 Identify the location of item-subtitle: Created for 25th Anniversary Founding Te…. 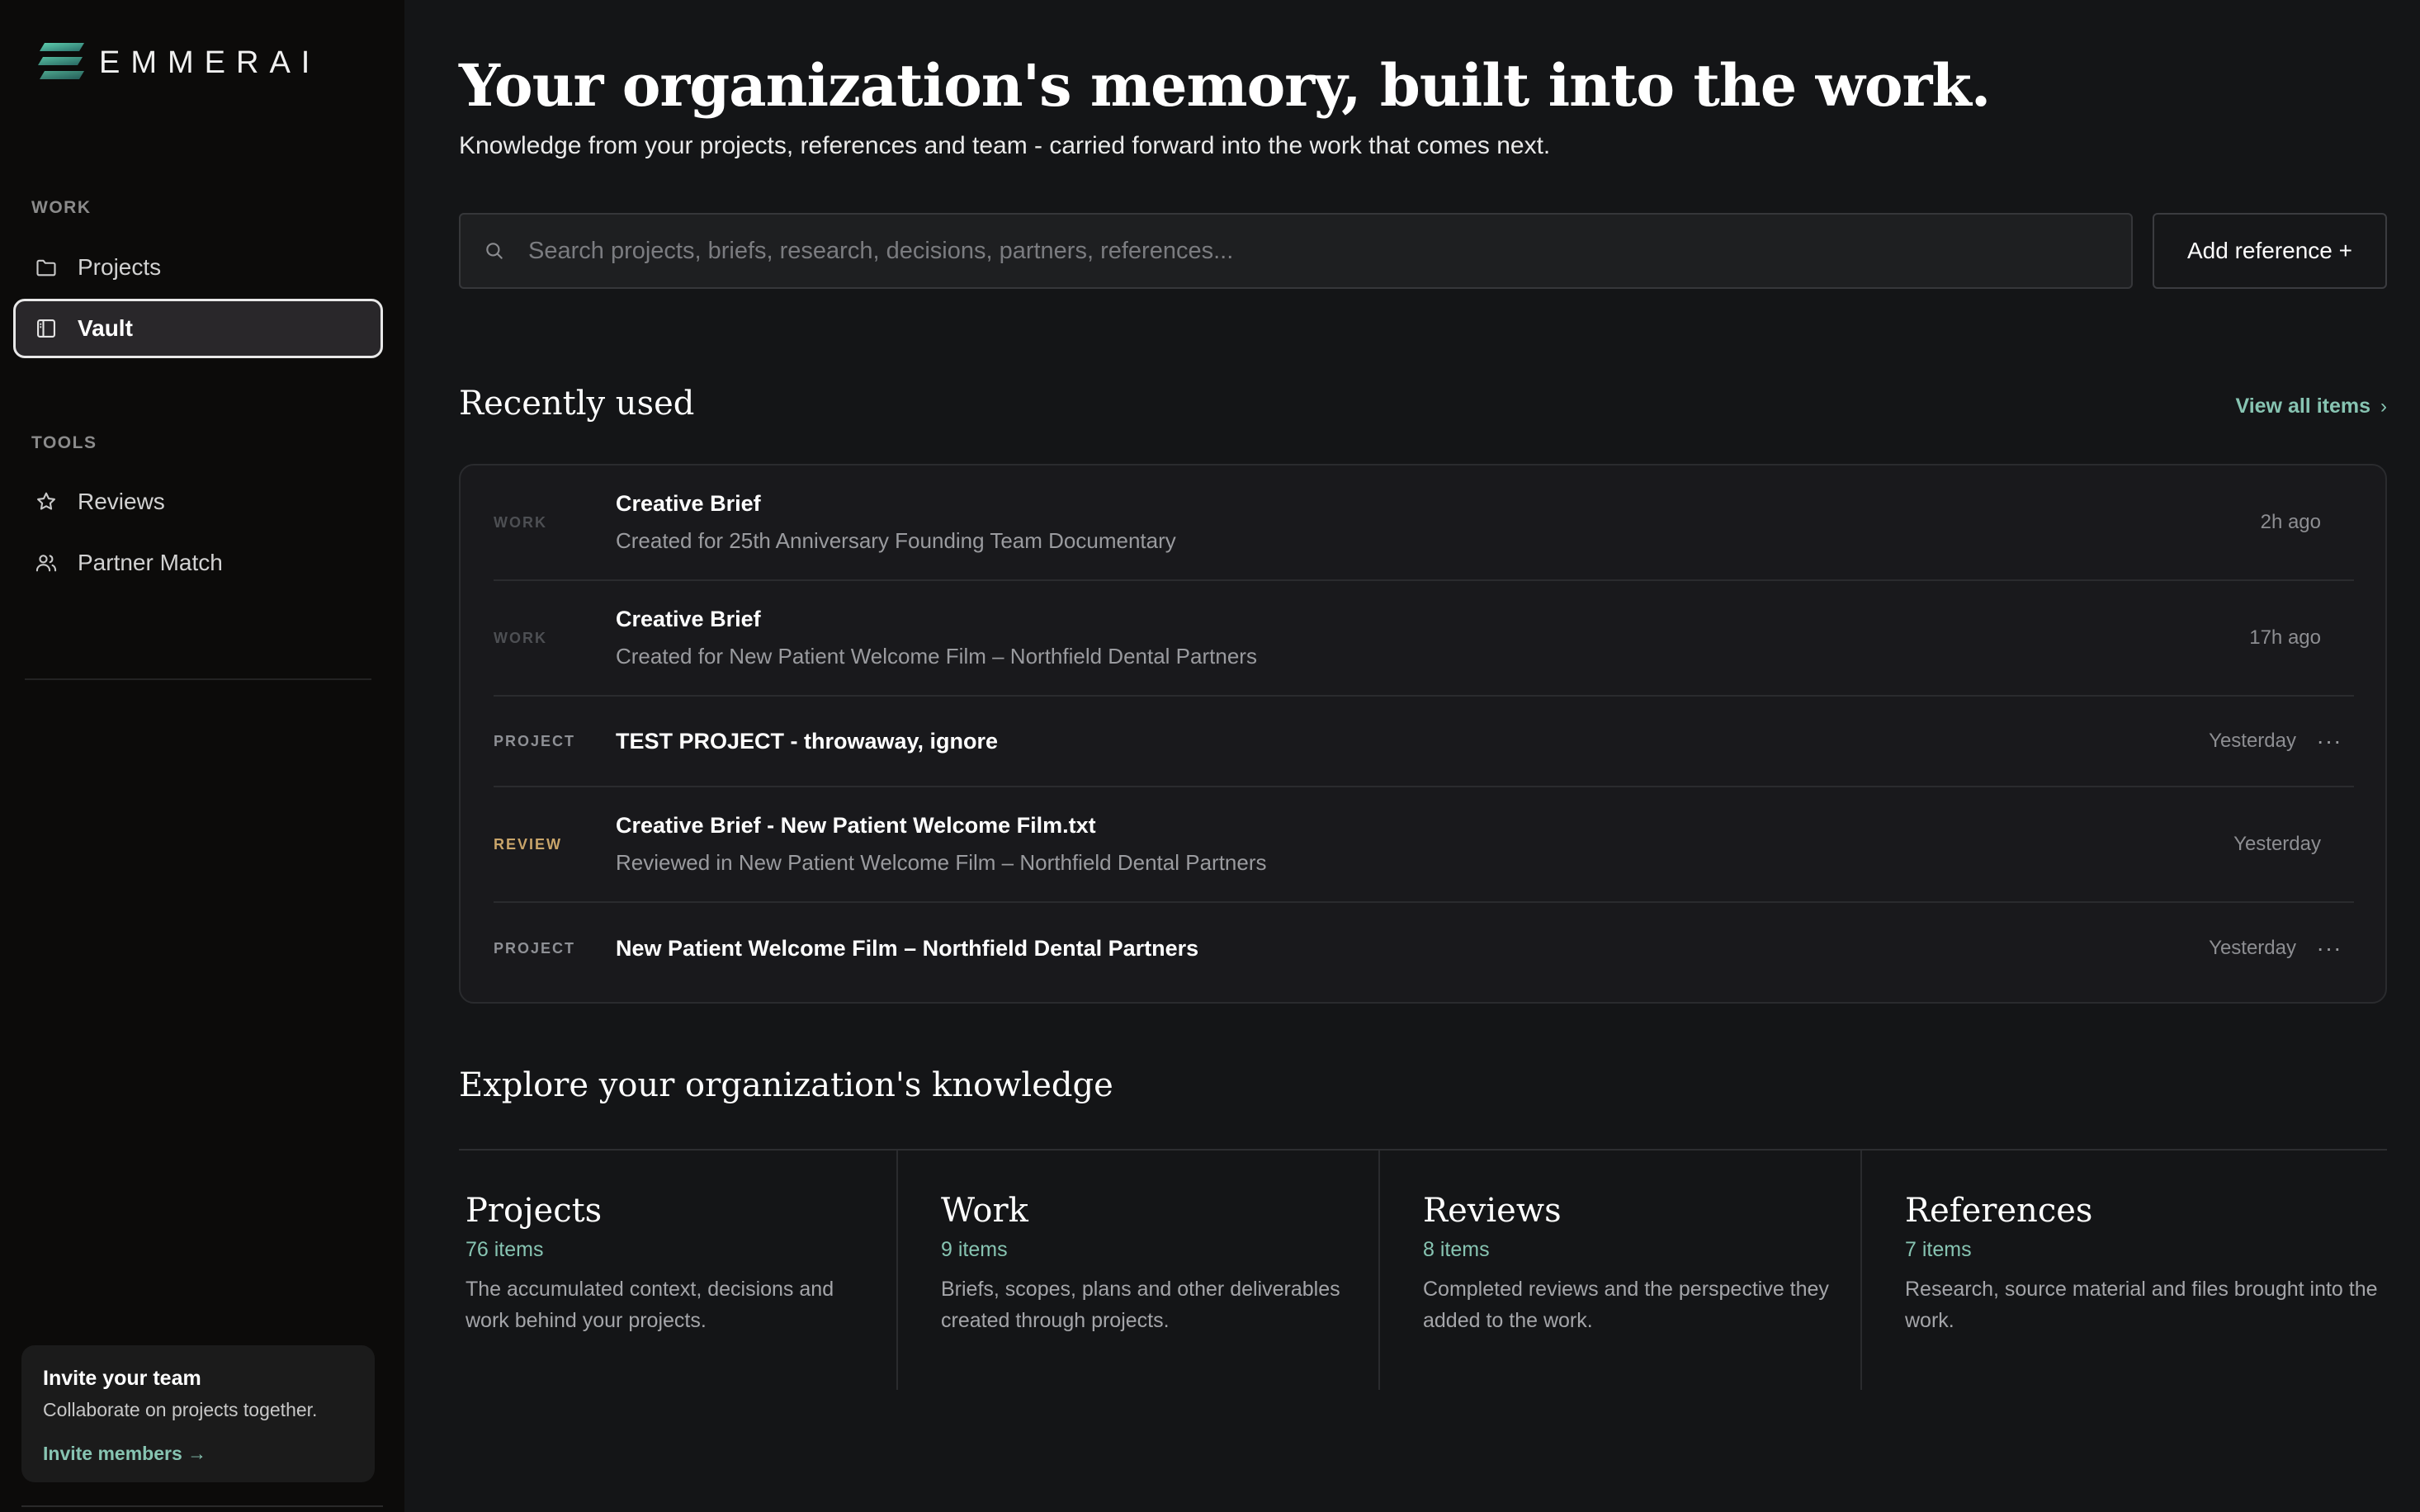
(896, 540).